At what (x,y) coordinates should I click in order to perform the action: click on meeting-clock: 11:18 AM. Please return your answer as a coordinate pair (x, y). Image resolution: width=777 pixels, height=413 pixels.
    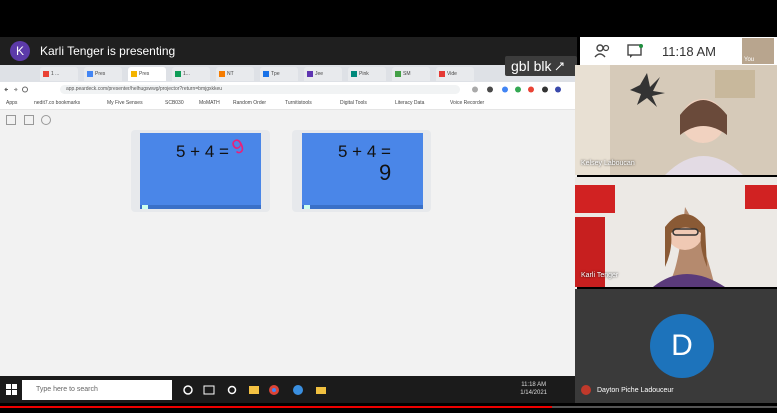
    Looking at the image, I should click on (689, 51).